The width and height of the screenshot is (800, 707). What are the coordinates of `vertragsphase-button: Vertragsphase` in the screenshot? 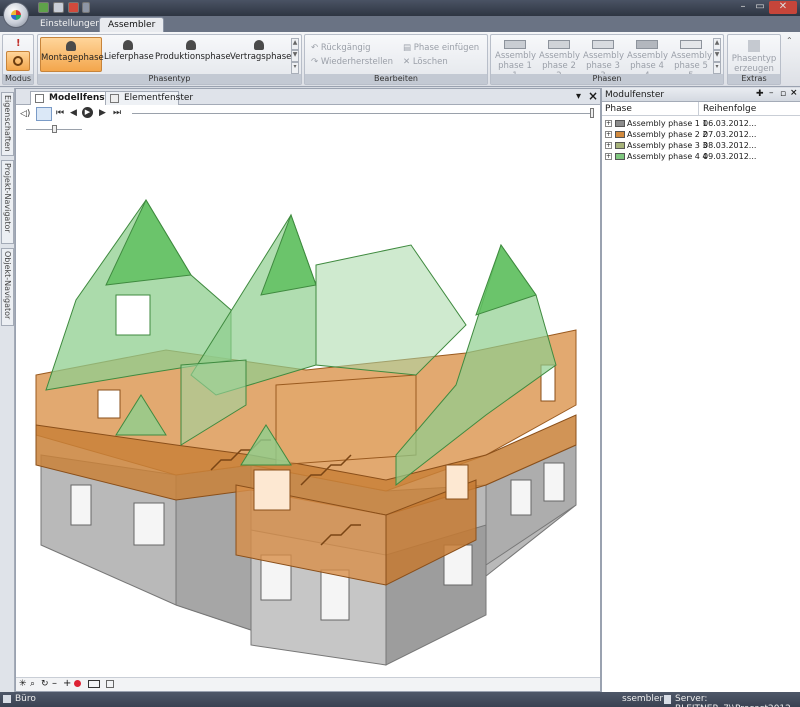 It's located at (261, 54).